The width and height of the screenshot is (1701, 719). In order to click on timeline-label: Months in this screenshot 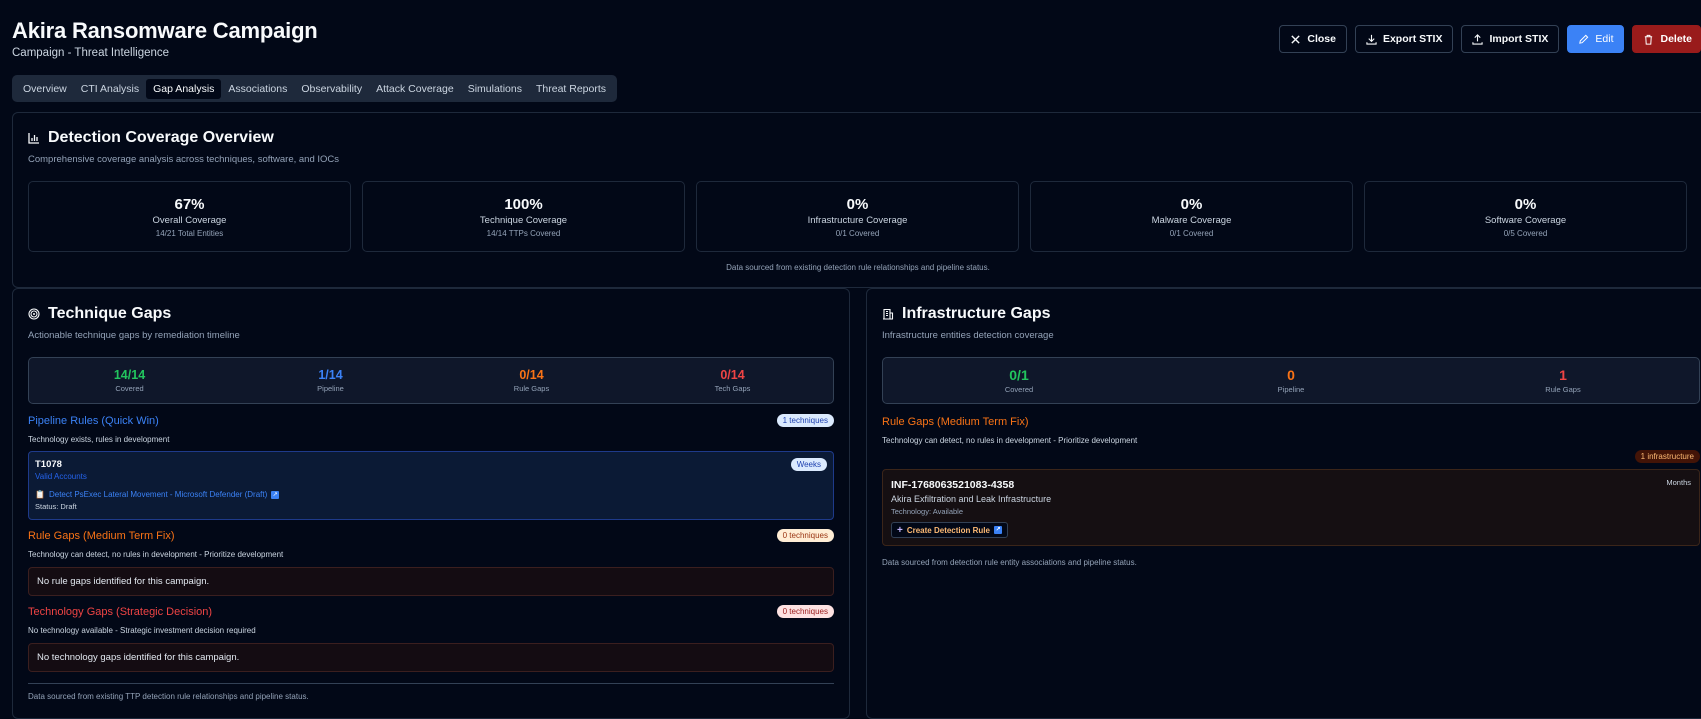, I will do `click(1678, 482)`.